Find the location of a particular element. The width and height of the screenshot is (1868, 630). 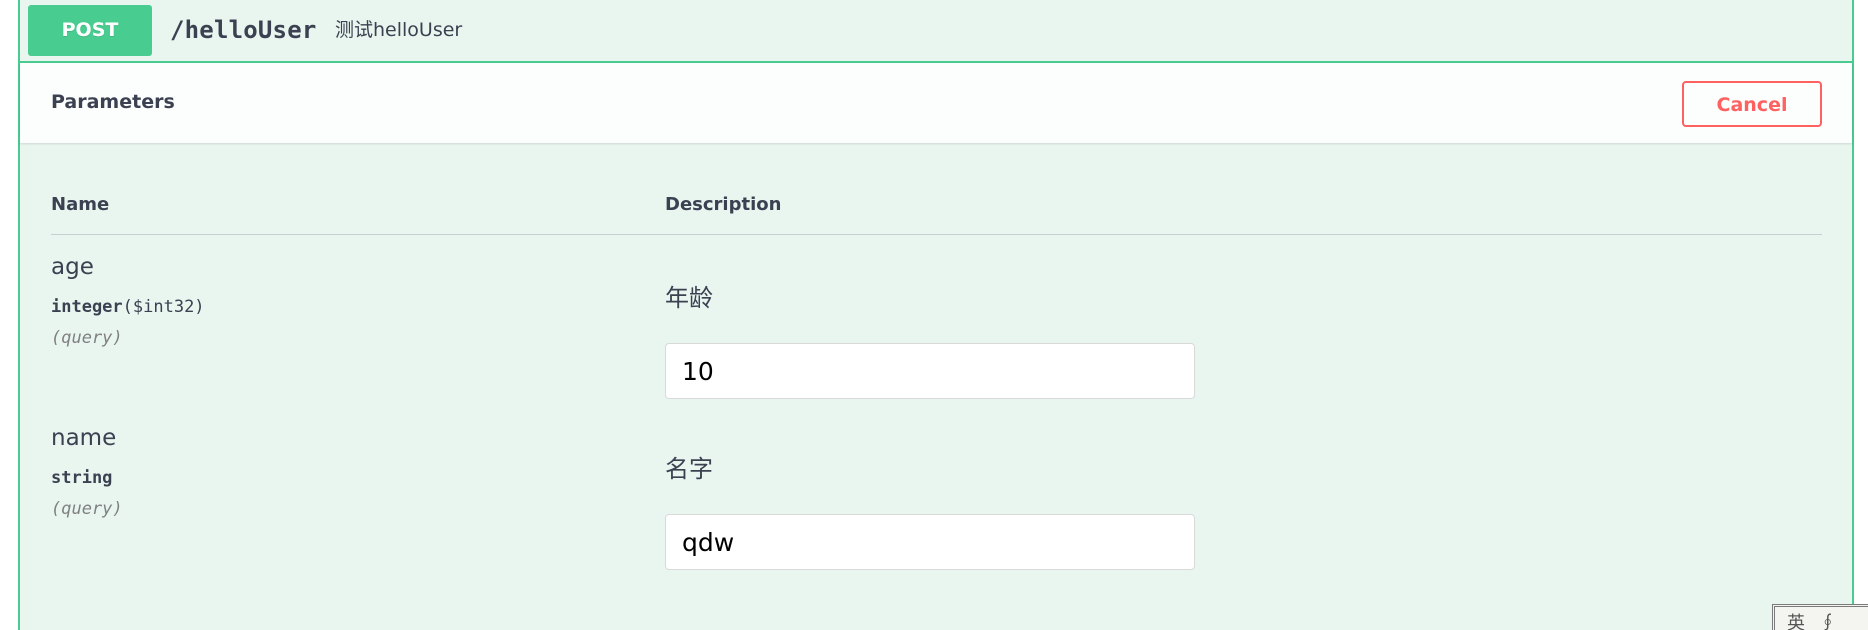

param-type-name: string is located at coordinates (81, 478).